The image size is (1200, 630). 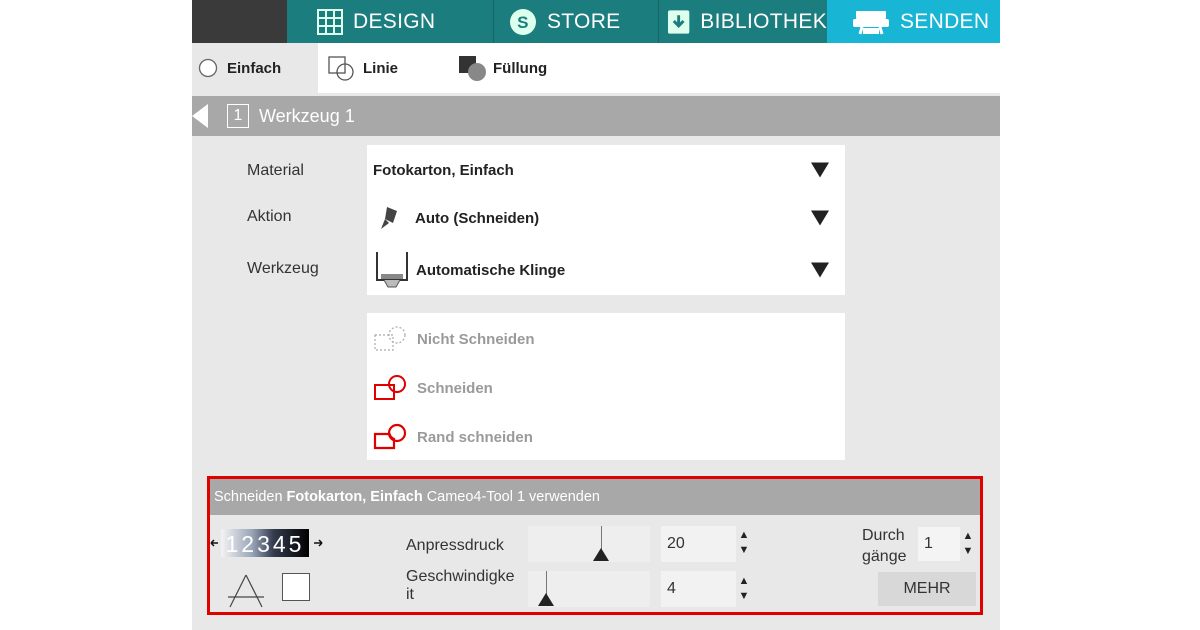 What do you see at coordinates (275, 170) in the screenshot?
I see `material-label: Material` at bounding box center [275, 170].